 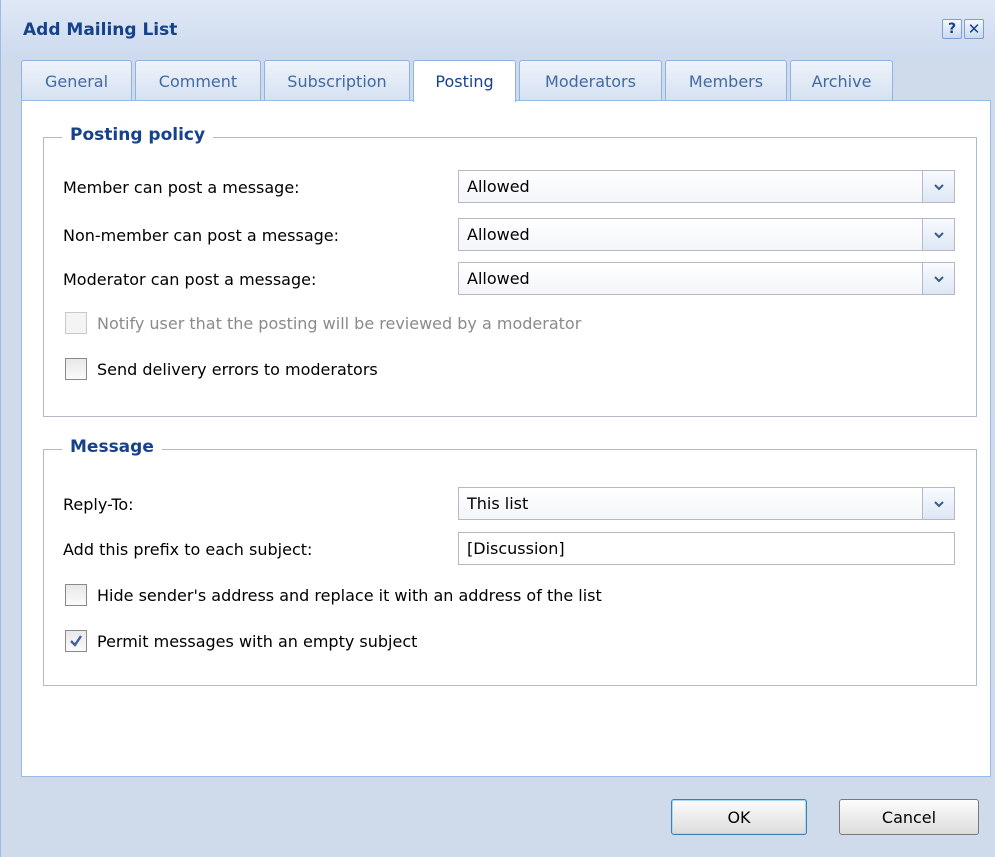 I want to click on posting-policy-legend: Posting policy, so click(x=138, y=135).